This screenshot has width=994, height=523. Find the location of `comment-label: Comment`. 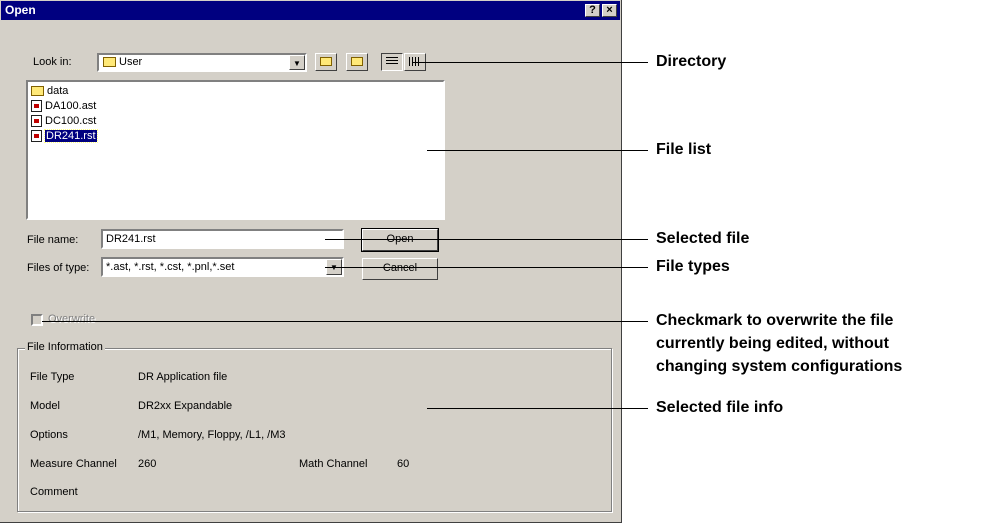

comment-label: Comment is located at coordinates (54, 492).